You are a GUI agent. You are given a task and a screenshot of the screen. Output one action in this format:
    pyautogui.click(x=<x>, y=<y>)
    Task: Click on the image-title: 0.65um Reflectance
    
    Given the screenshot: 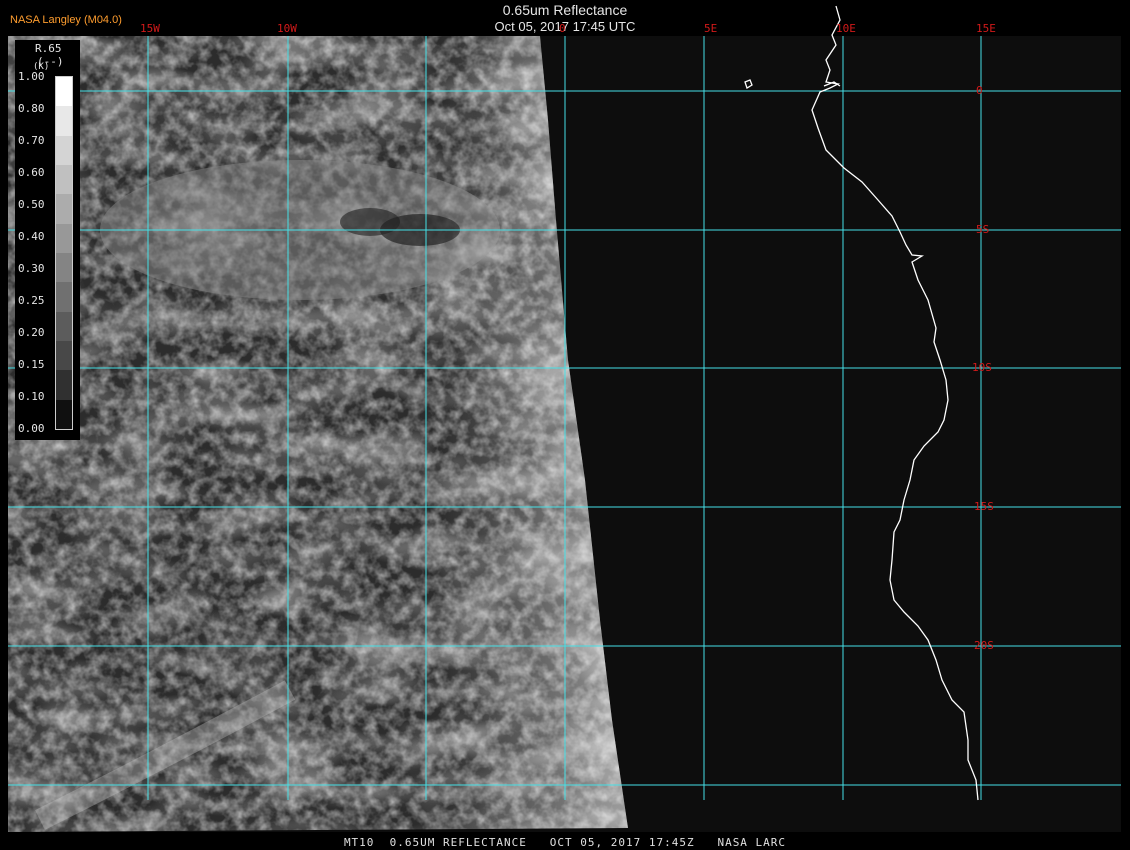 What is the action you would take?
    pyautogui.click(x=565, y=10)
    